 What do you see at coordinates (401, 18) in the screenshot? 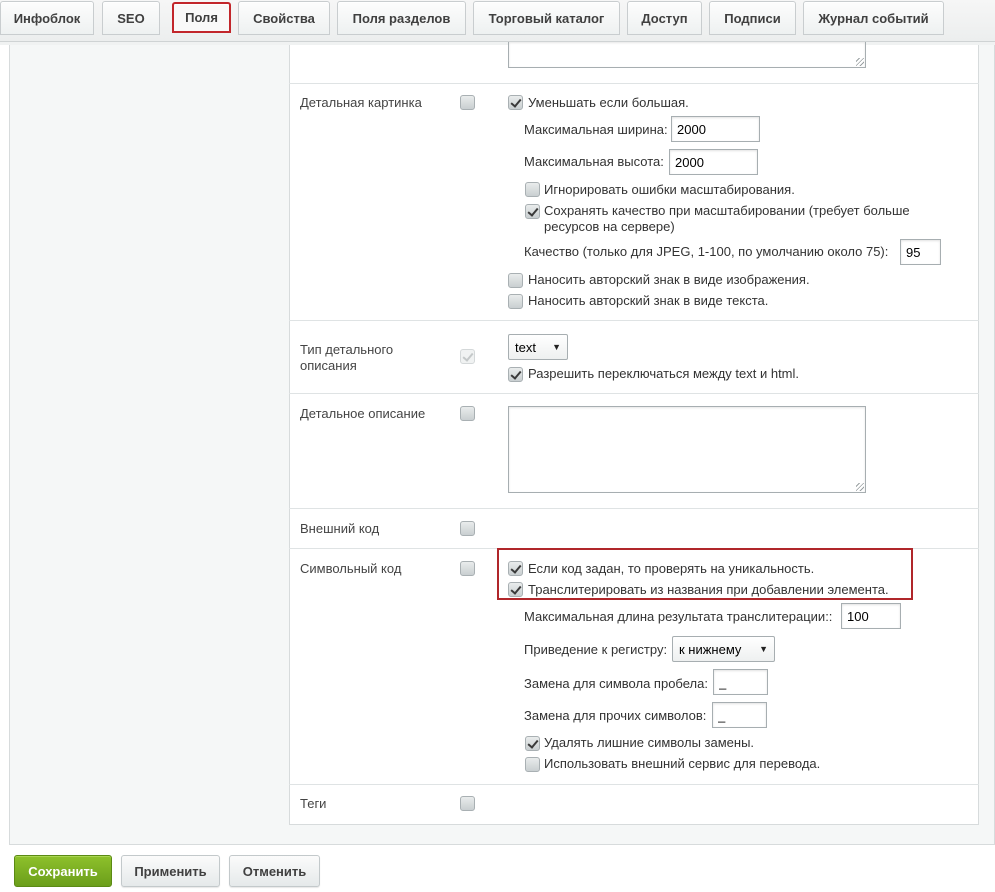
I see `tab-section-fields: Поля разделов` at bounding box center [401, 18].